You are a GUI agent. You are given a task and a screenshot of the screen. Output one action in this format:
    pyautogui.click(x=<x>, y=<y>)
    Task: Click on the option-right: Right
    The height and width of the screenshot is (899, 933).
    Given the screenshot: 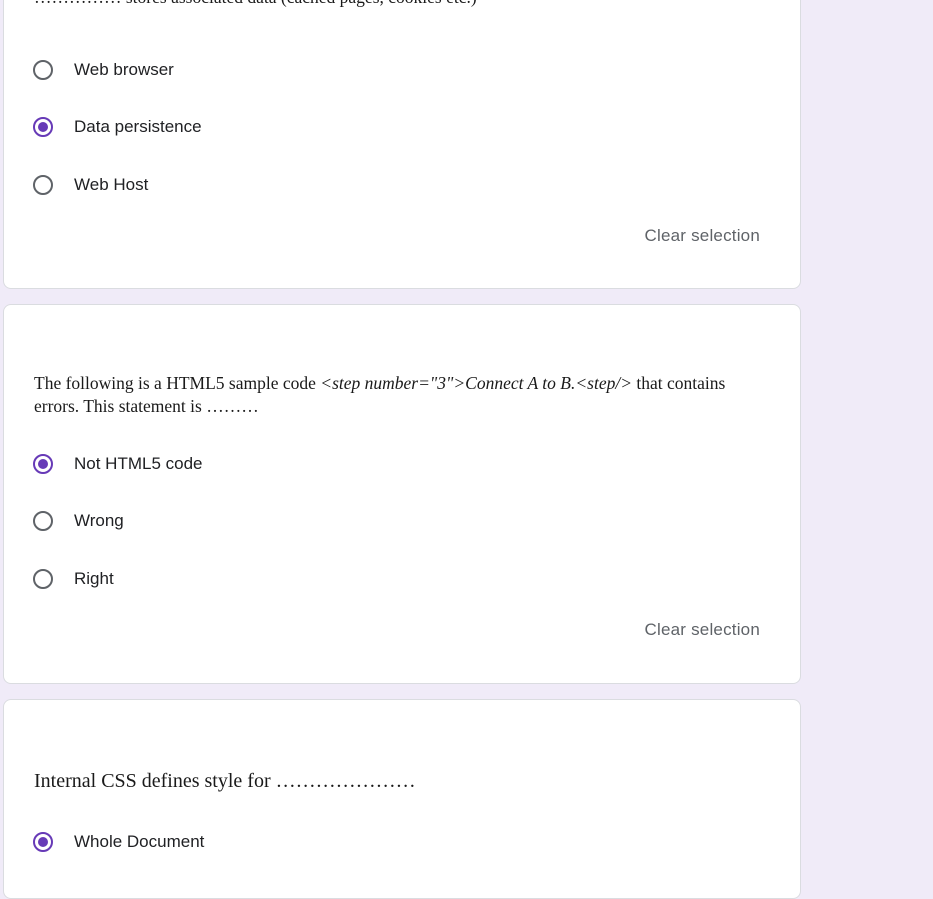 What is the action you would take?
    pyautogui.click(x=73, y=579)
    